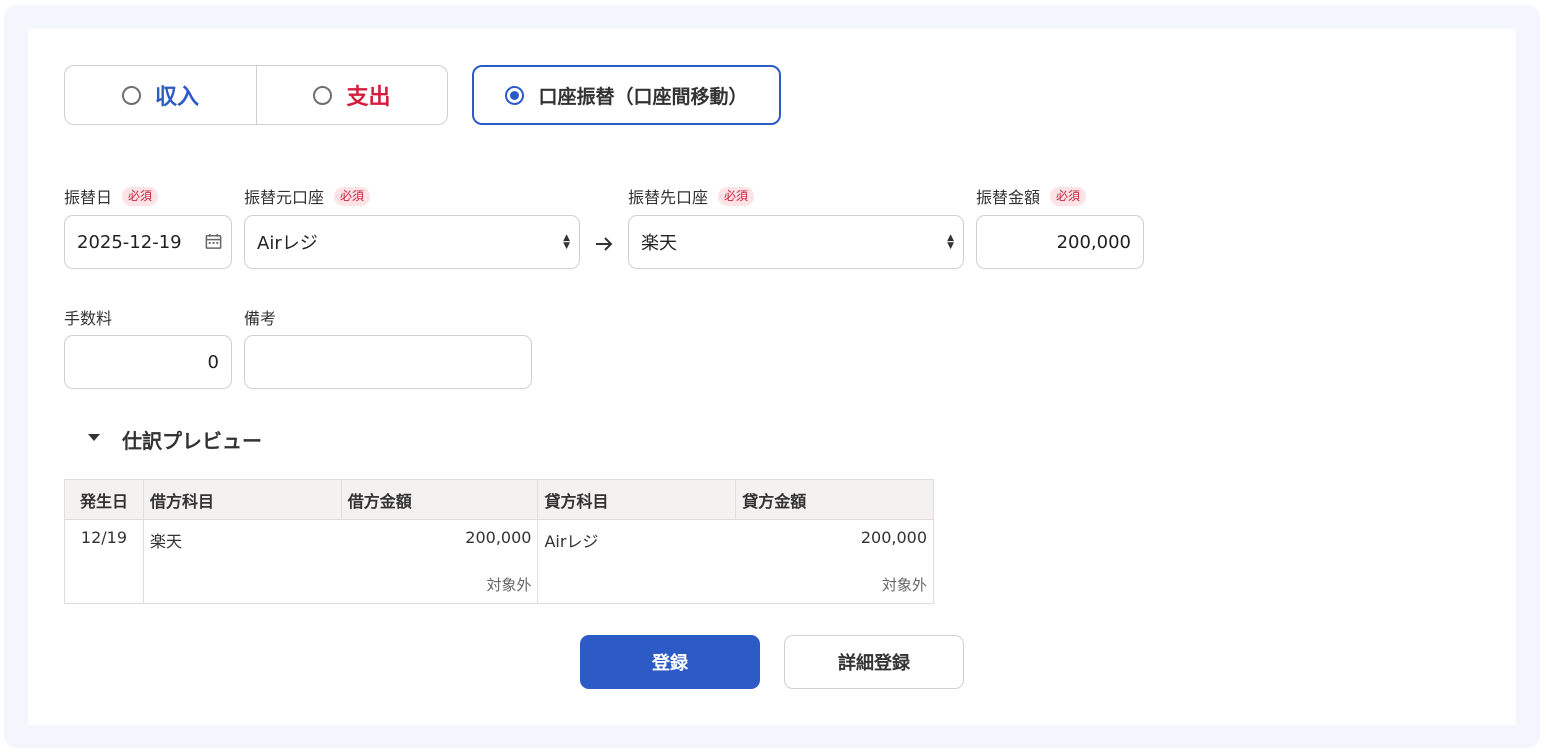 This screenshot has width=1546, height=752. What do you see at coordinates (834, 499) in the screenshot?
I see `header-credit-amount: 貸方金額` at bounding box center [834, 499].